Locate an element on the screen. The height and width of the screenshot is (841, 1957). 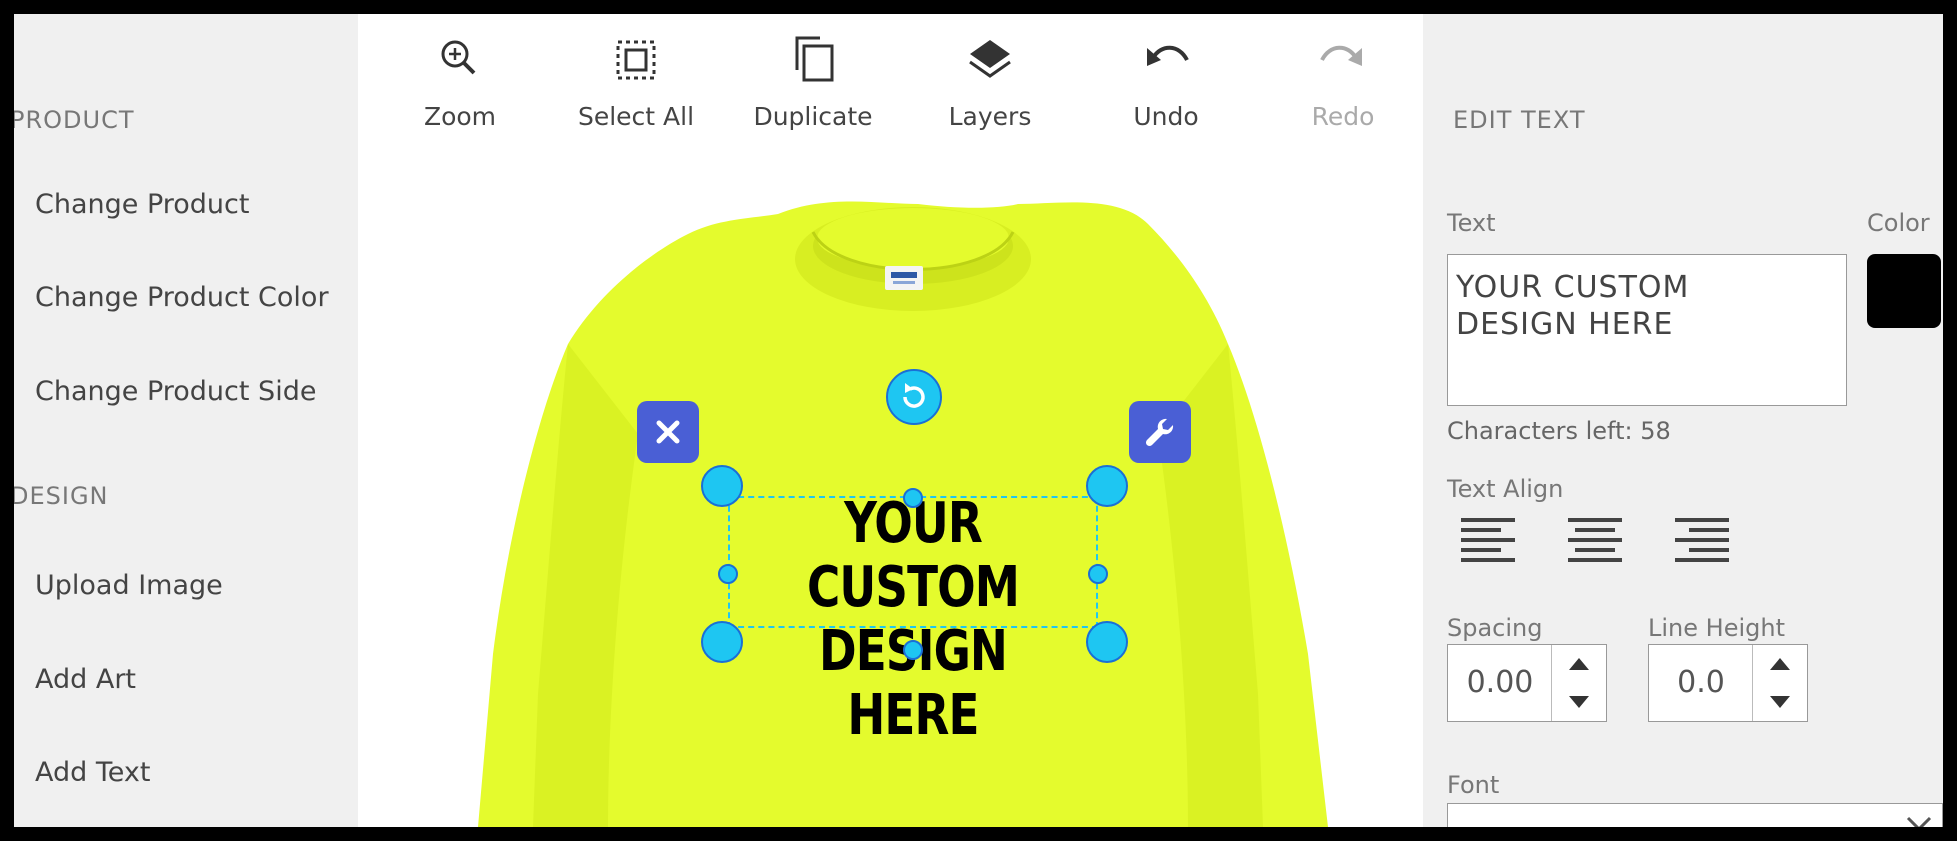
line-height-decrement-button is located at coordinates (1780, 702).